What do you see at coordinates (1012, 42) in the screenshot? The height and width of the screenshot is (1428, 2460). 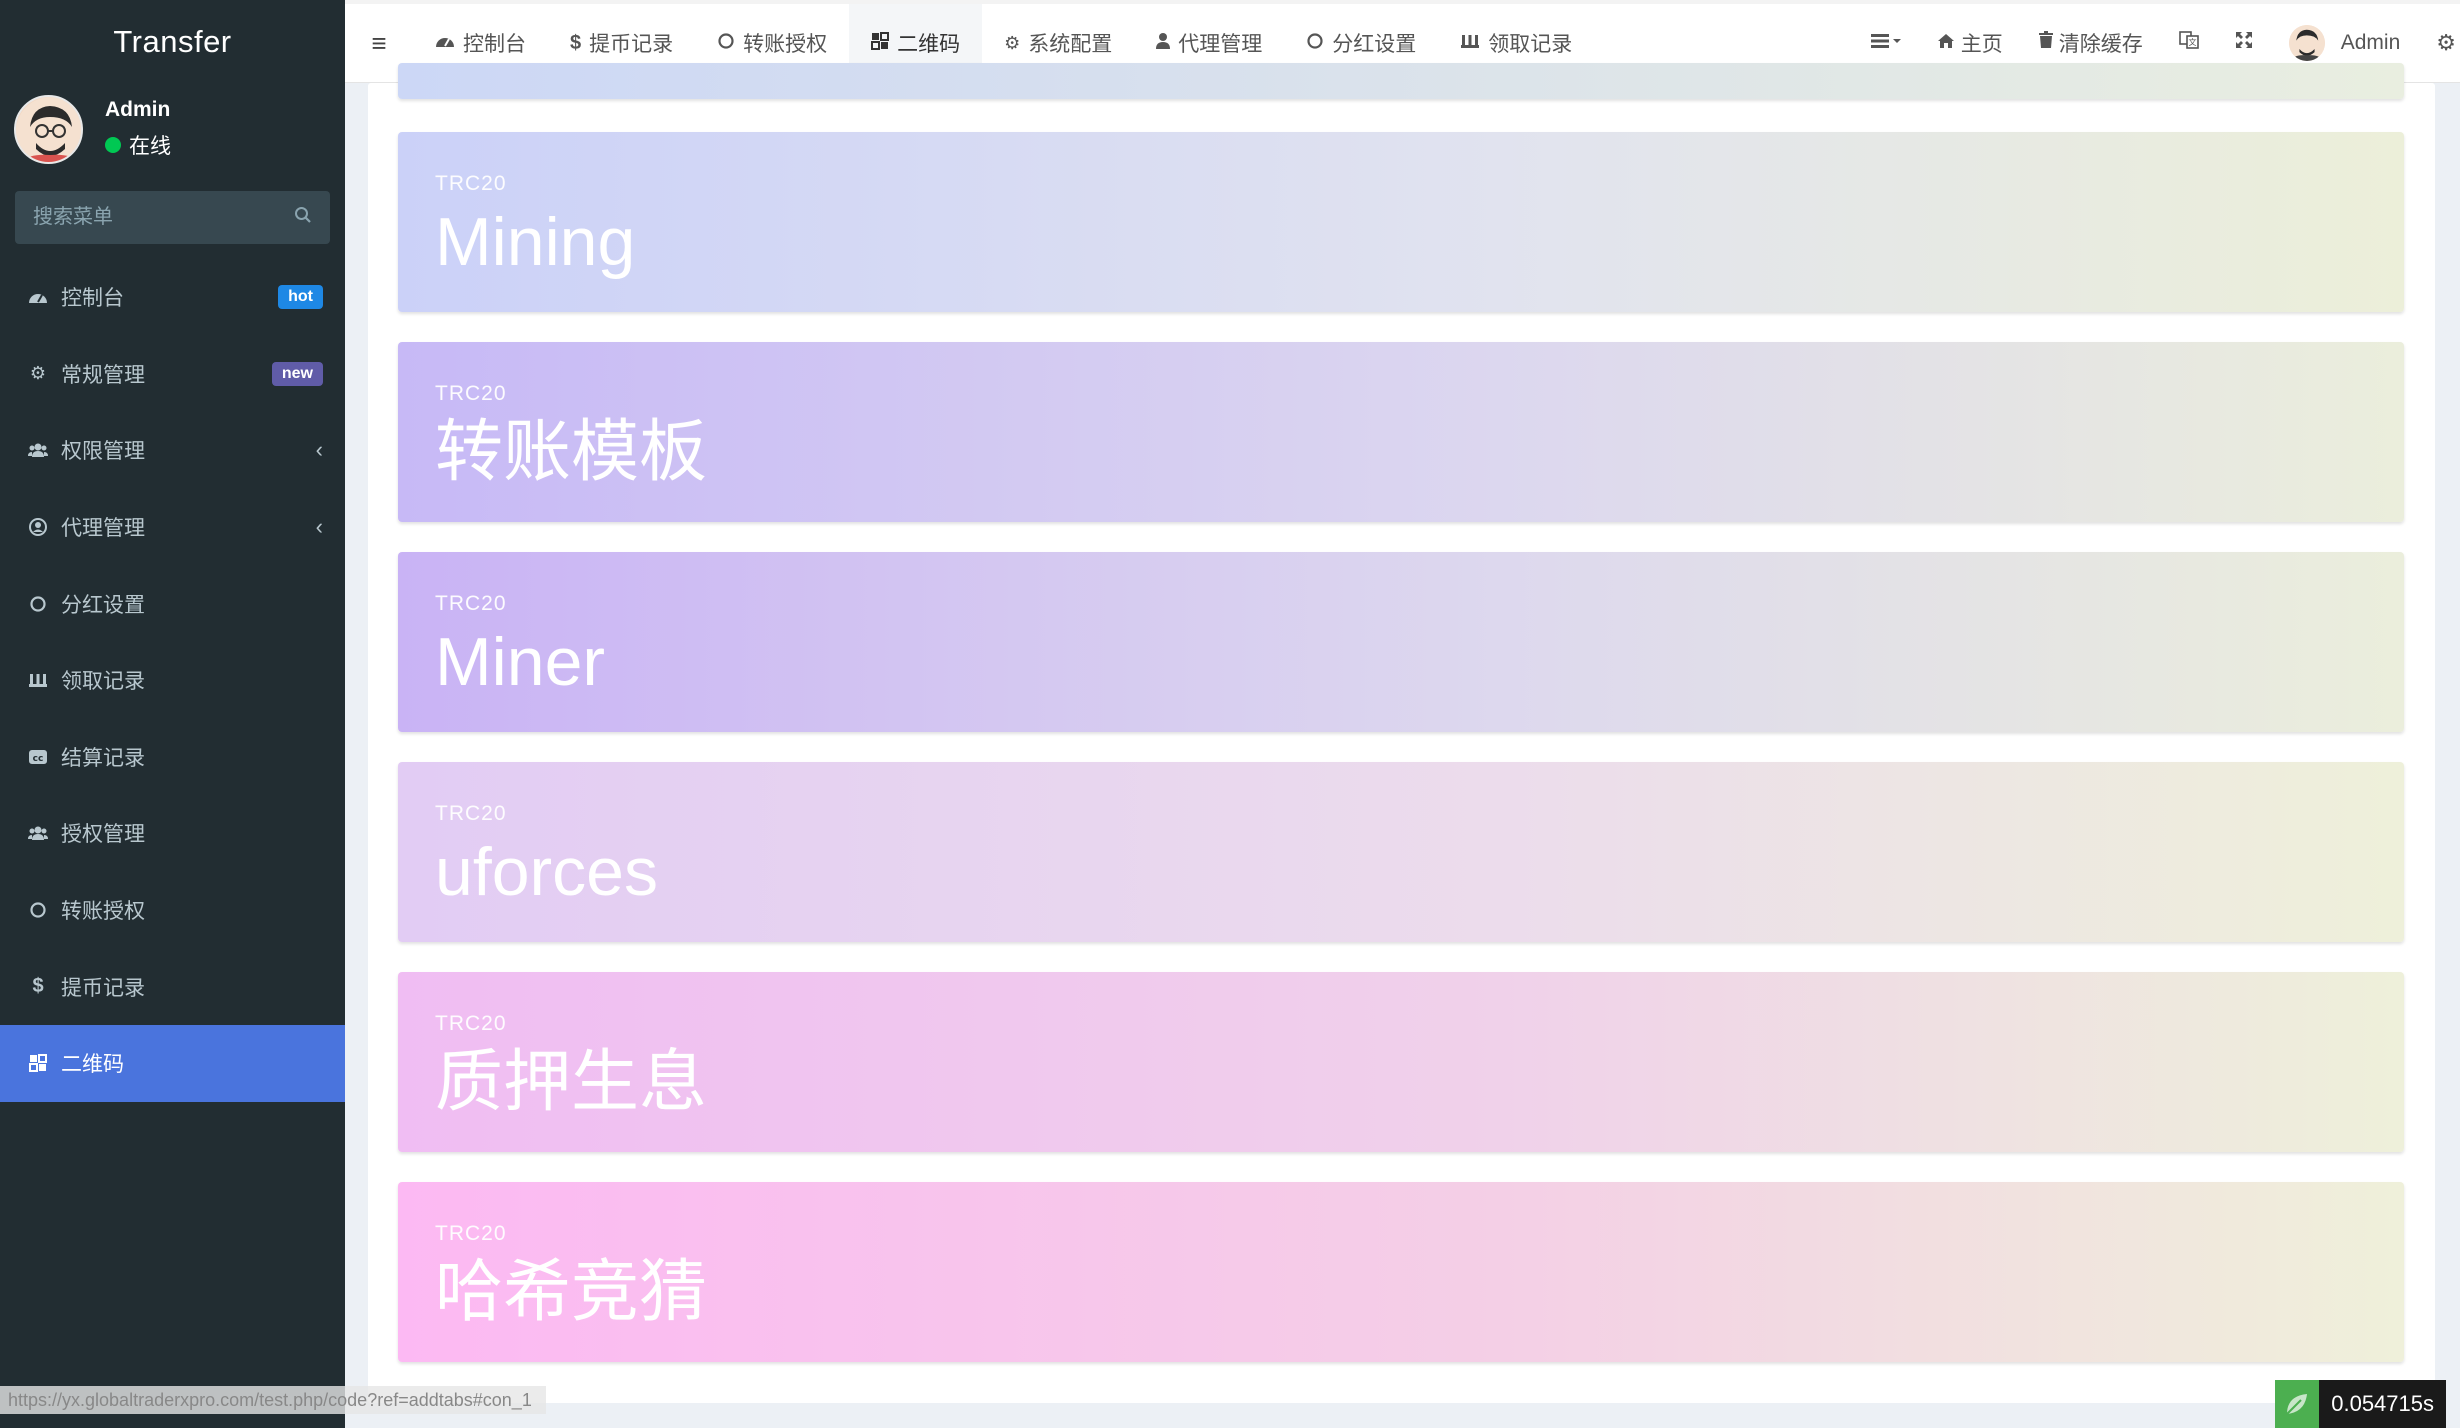 I see `cog-icon: ⚙` at bounding box center [1012, 42].